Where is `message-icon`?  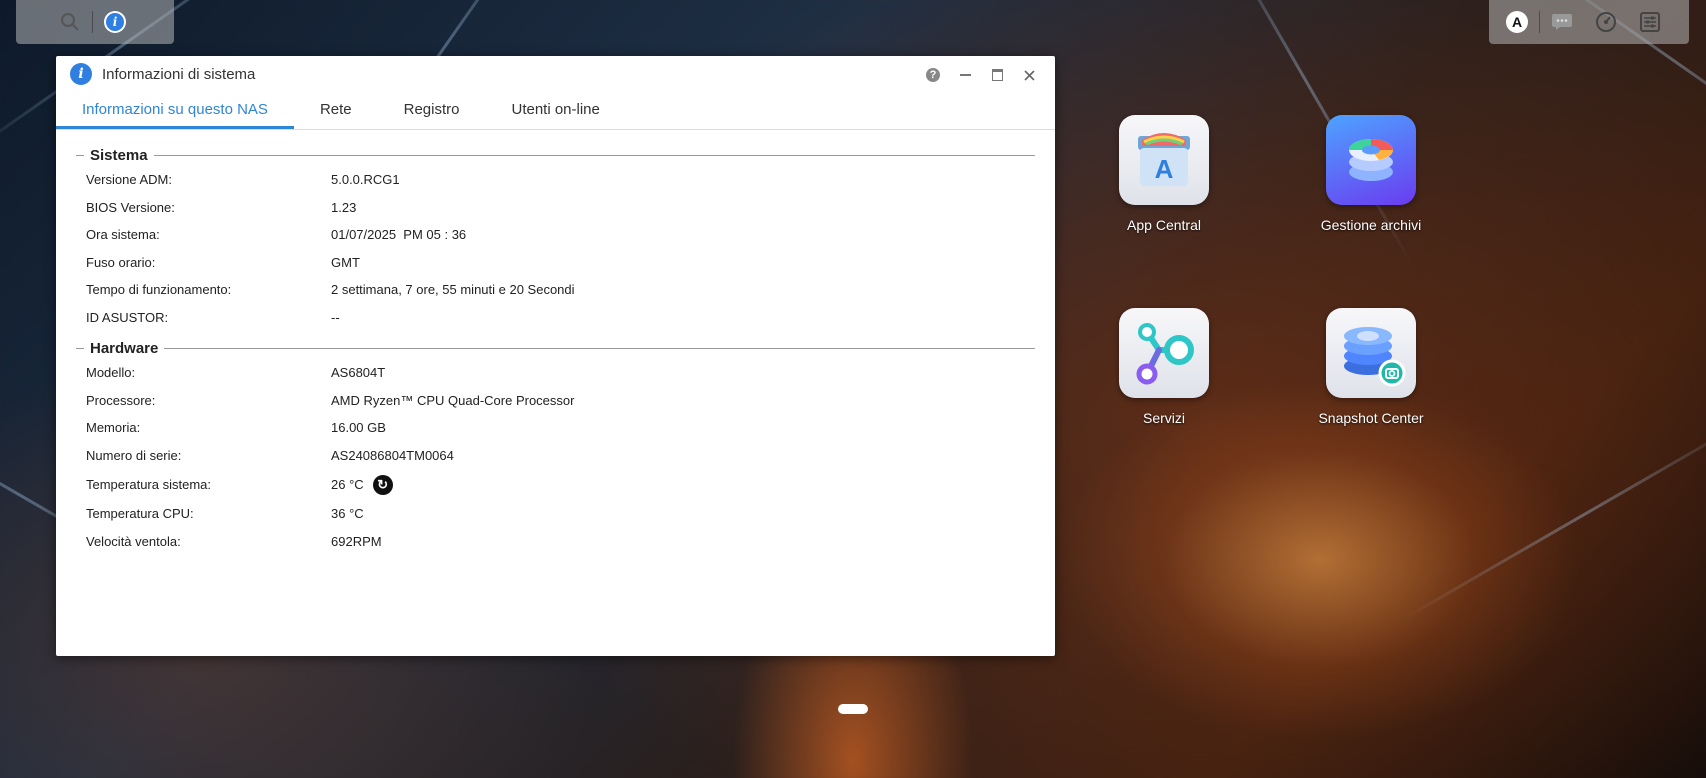 message-icon is located at coordinates (1562, 22).